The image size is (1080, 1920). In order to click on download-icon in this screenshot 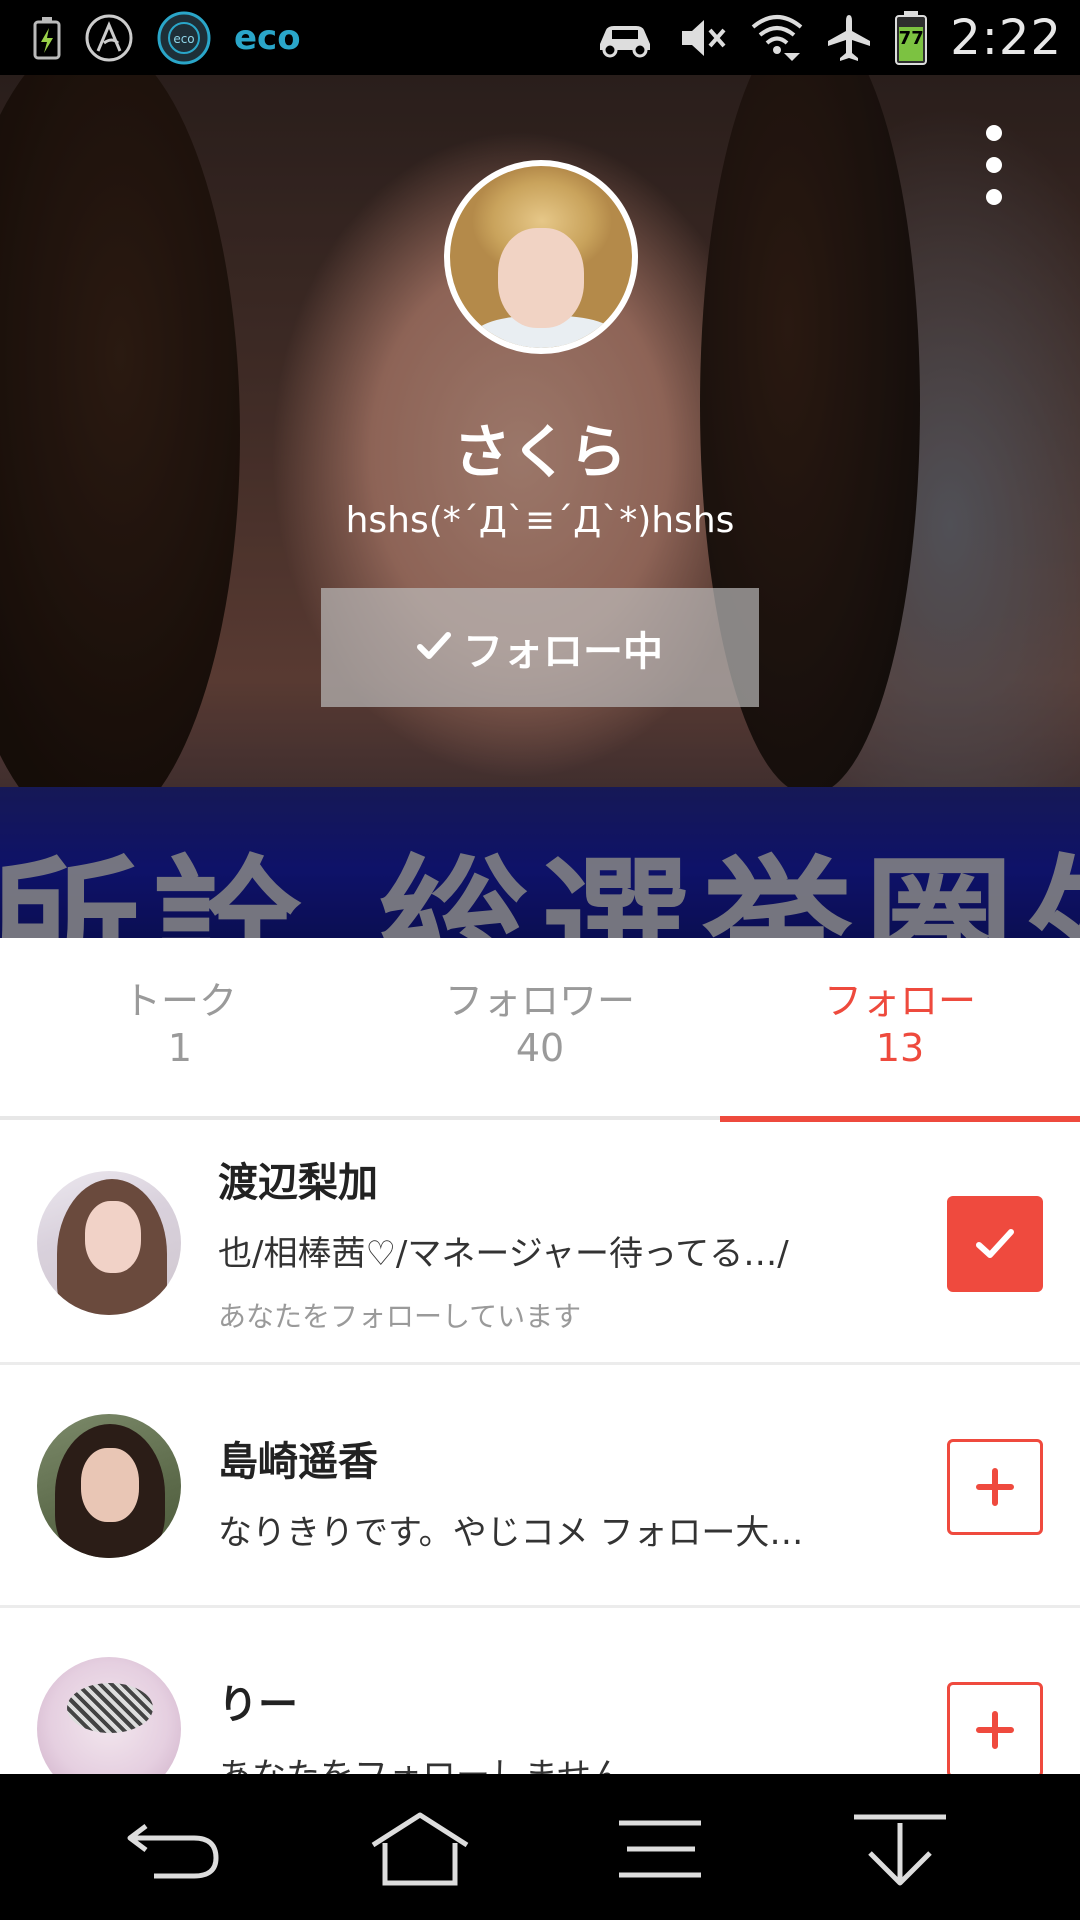, I will do `click(900, 1849)`.